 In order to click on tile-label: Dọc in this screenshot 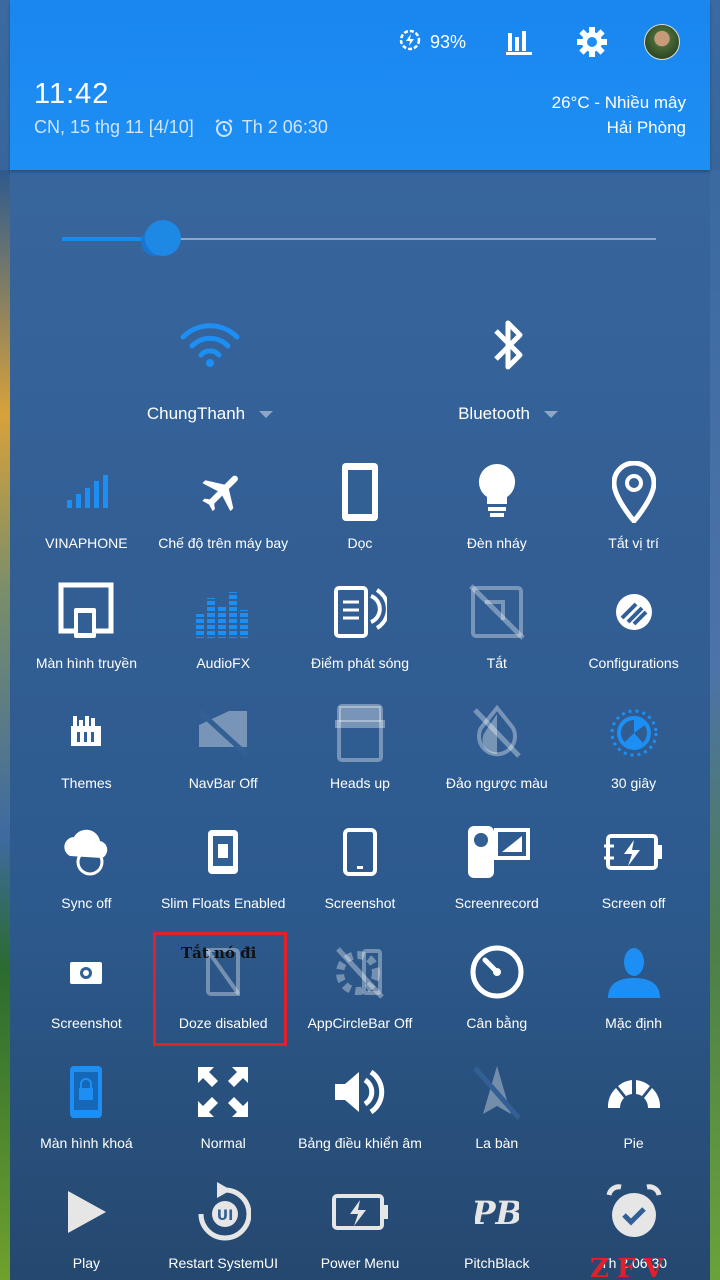, I will do `click(360, 543)`.